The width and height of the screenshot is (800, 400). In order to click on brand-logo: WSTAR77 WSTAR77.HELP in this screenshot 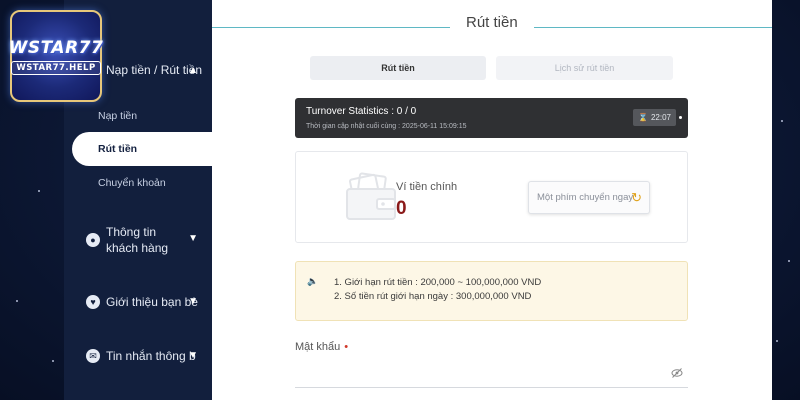, I will do `click(56, 56)`.